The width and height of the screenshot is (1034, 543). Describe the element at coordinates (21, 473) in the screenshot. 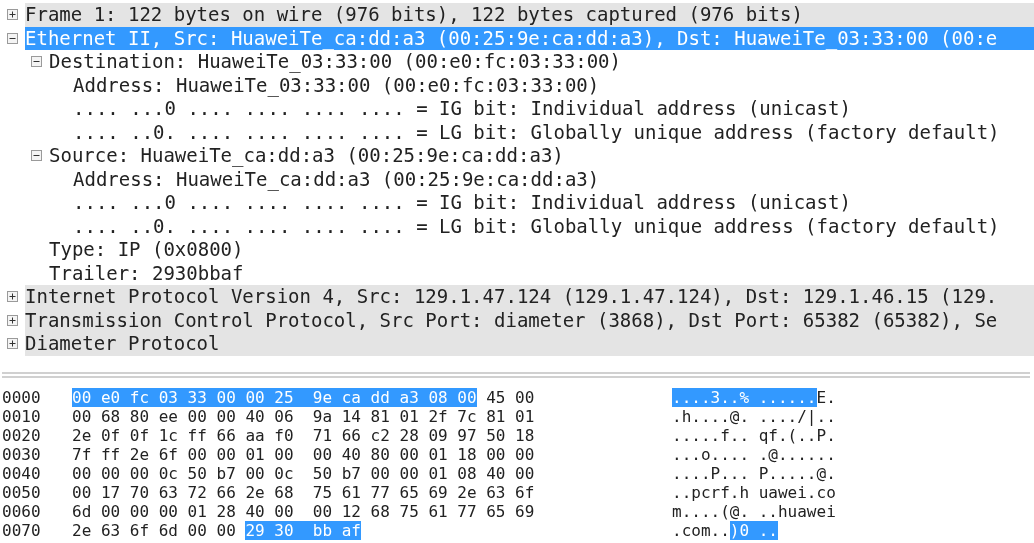

I see `offset-cell-text: 0040` at that location.